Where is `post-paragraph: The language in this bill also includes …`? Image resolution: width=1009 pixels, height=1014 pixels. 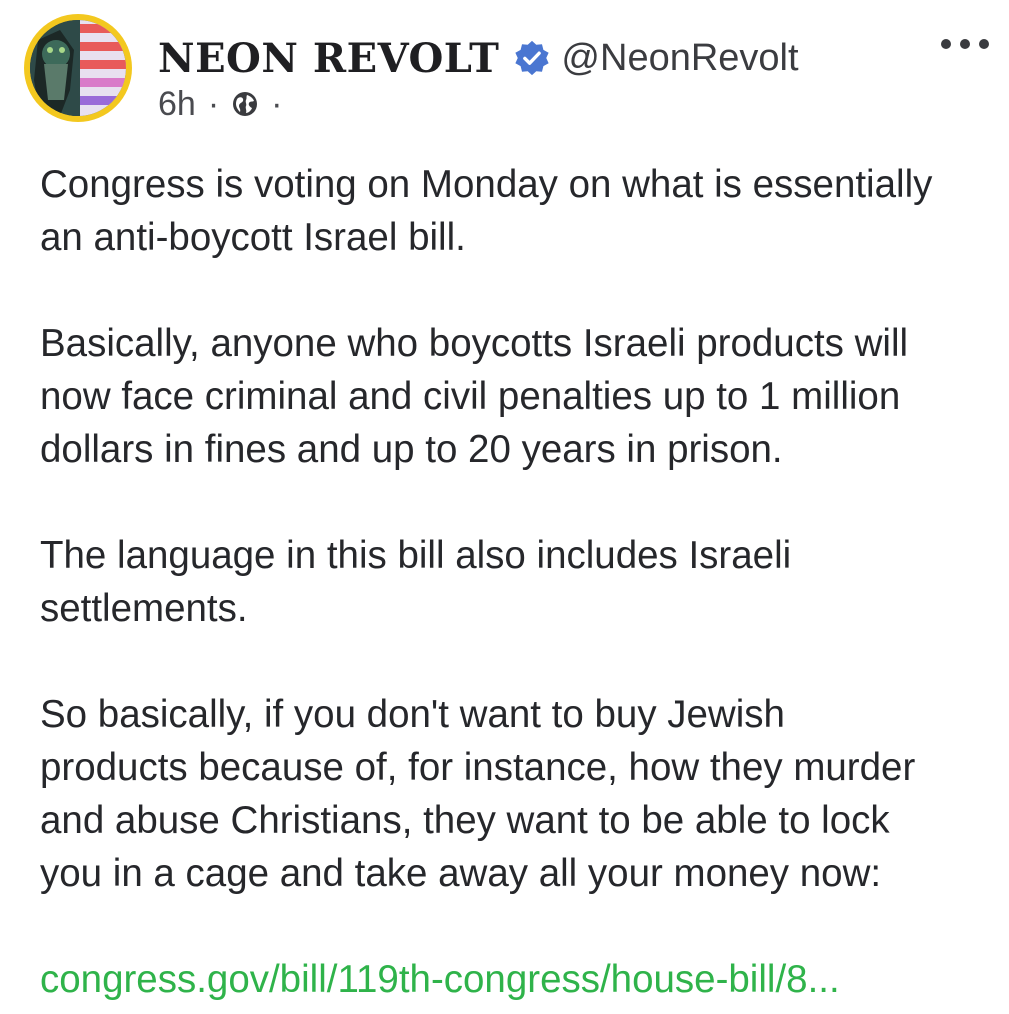
post-paragraph: The language in this bill also includes … is located at coordinates (416, 582).